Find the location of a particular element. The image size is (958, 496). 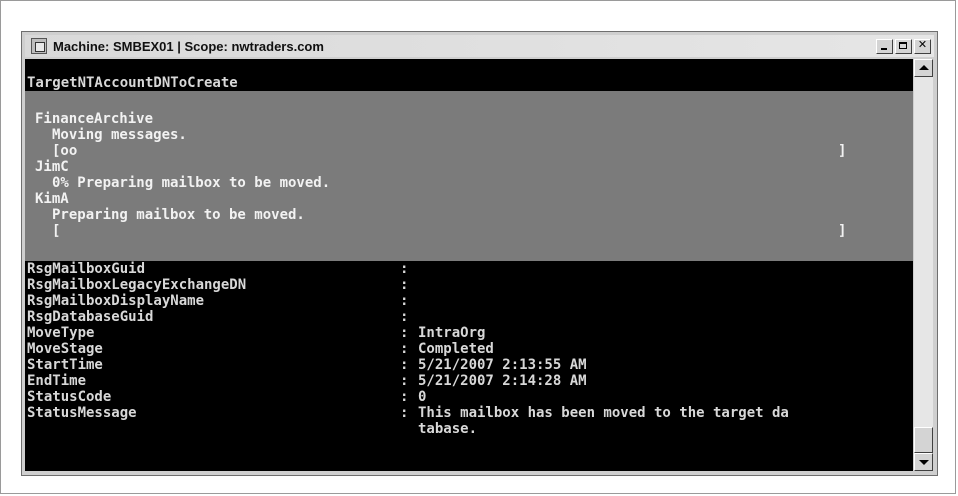

property-name: StatusCode is located at coordinates (69, 397).